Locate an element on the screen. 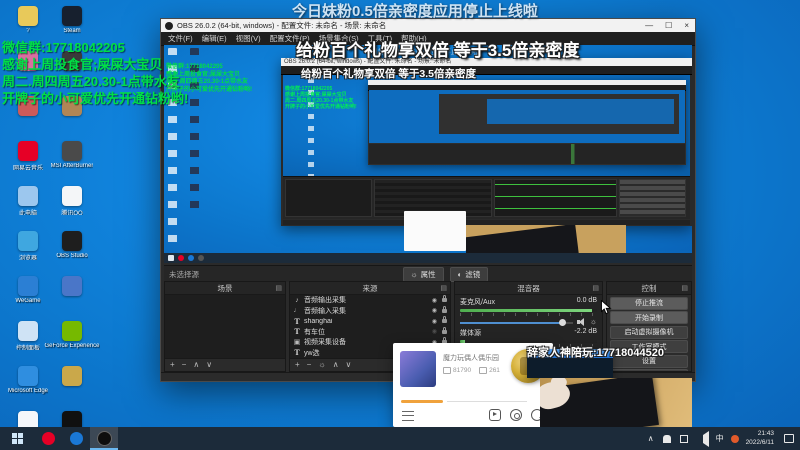 The width and height of the screenshot is (800, 450). taskbar-obs-button is located at coordinates (104, 438).